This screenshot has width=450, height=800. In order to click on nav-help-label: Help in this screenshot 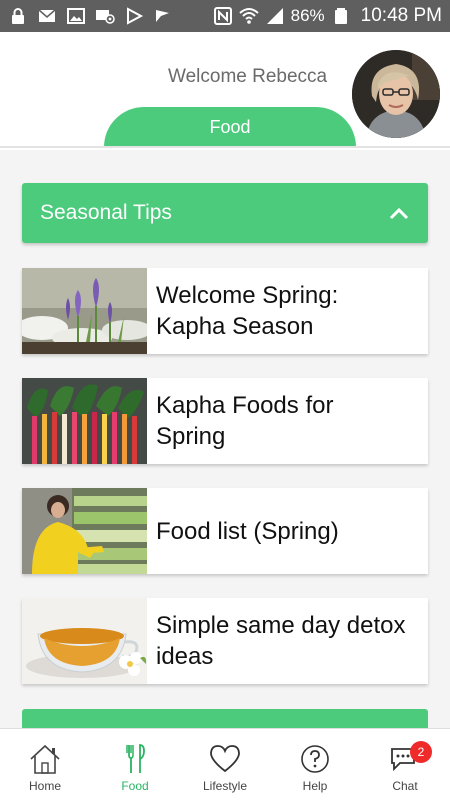, I will do `click(315, 786)`.